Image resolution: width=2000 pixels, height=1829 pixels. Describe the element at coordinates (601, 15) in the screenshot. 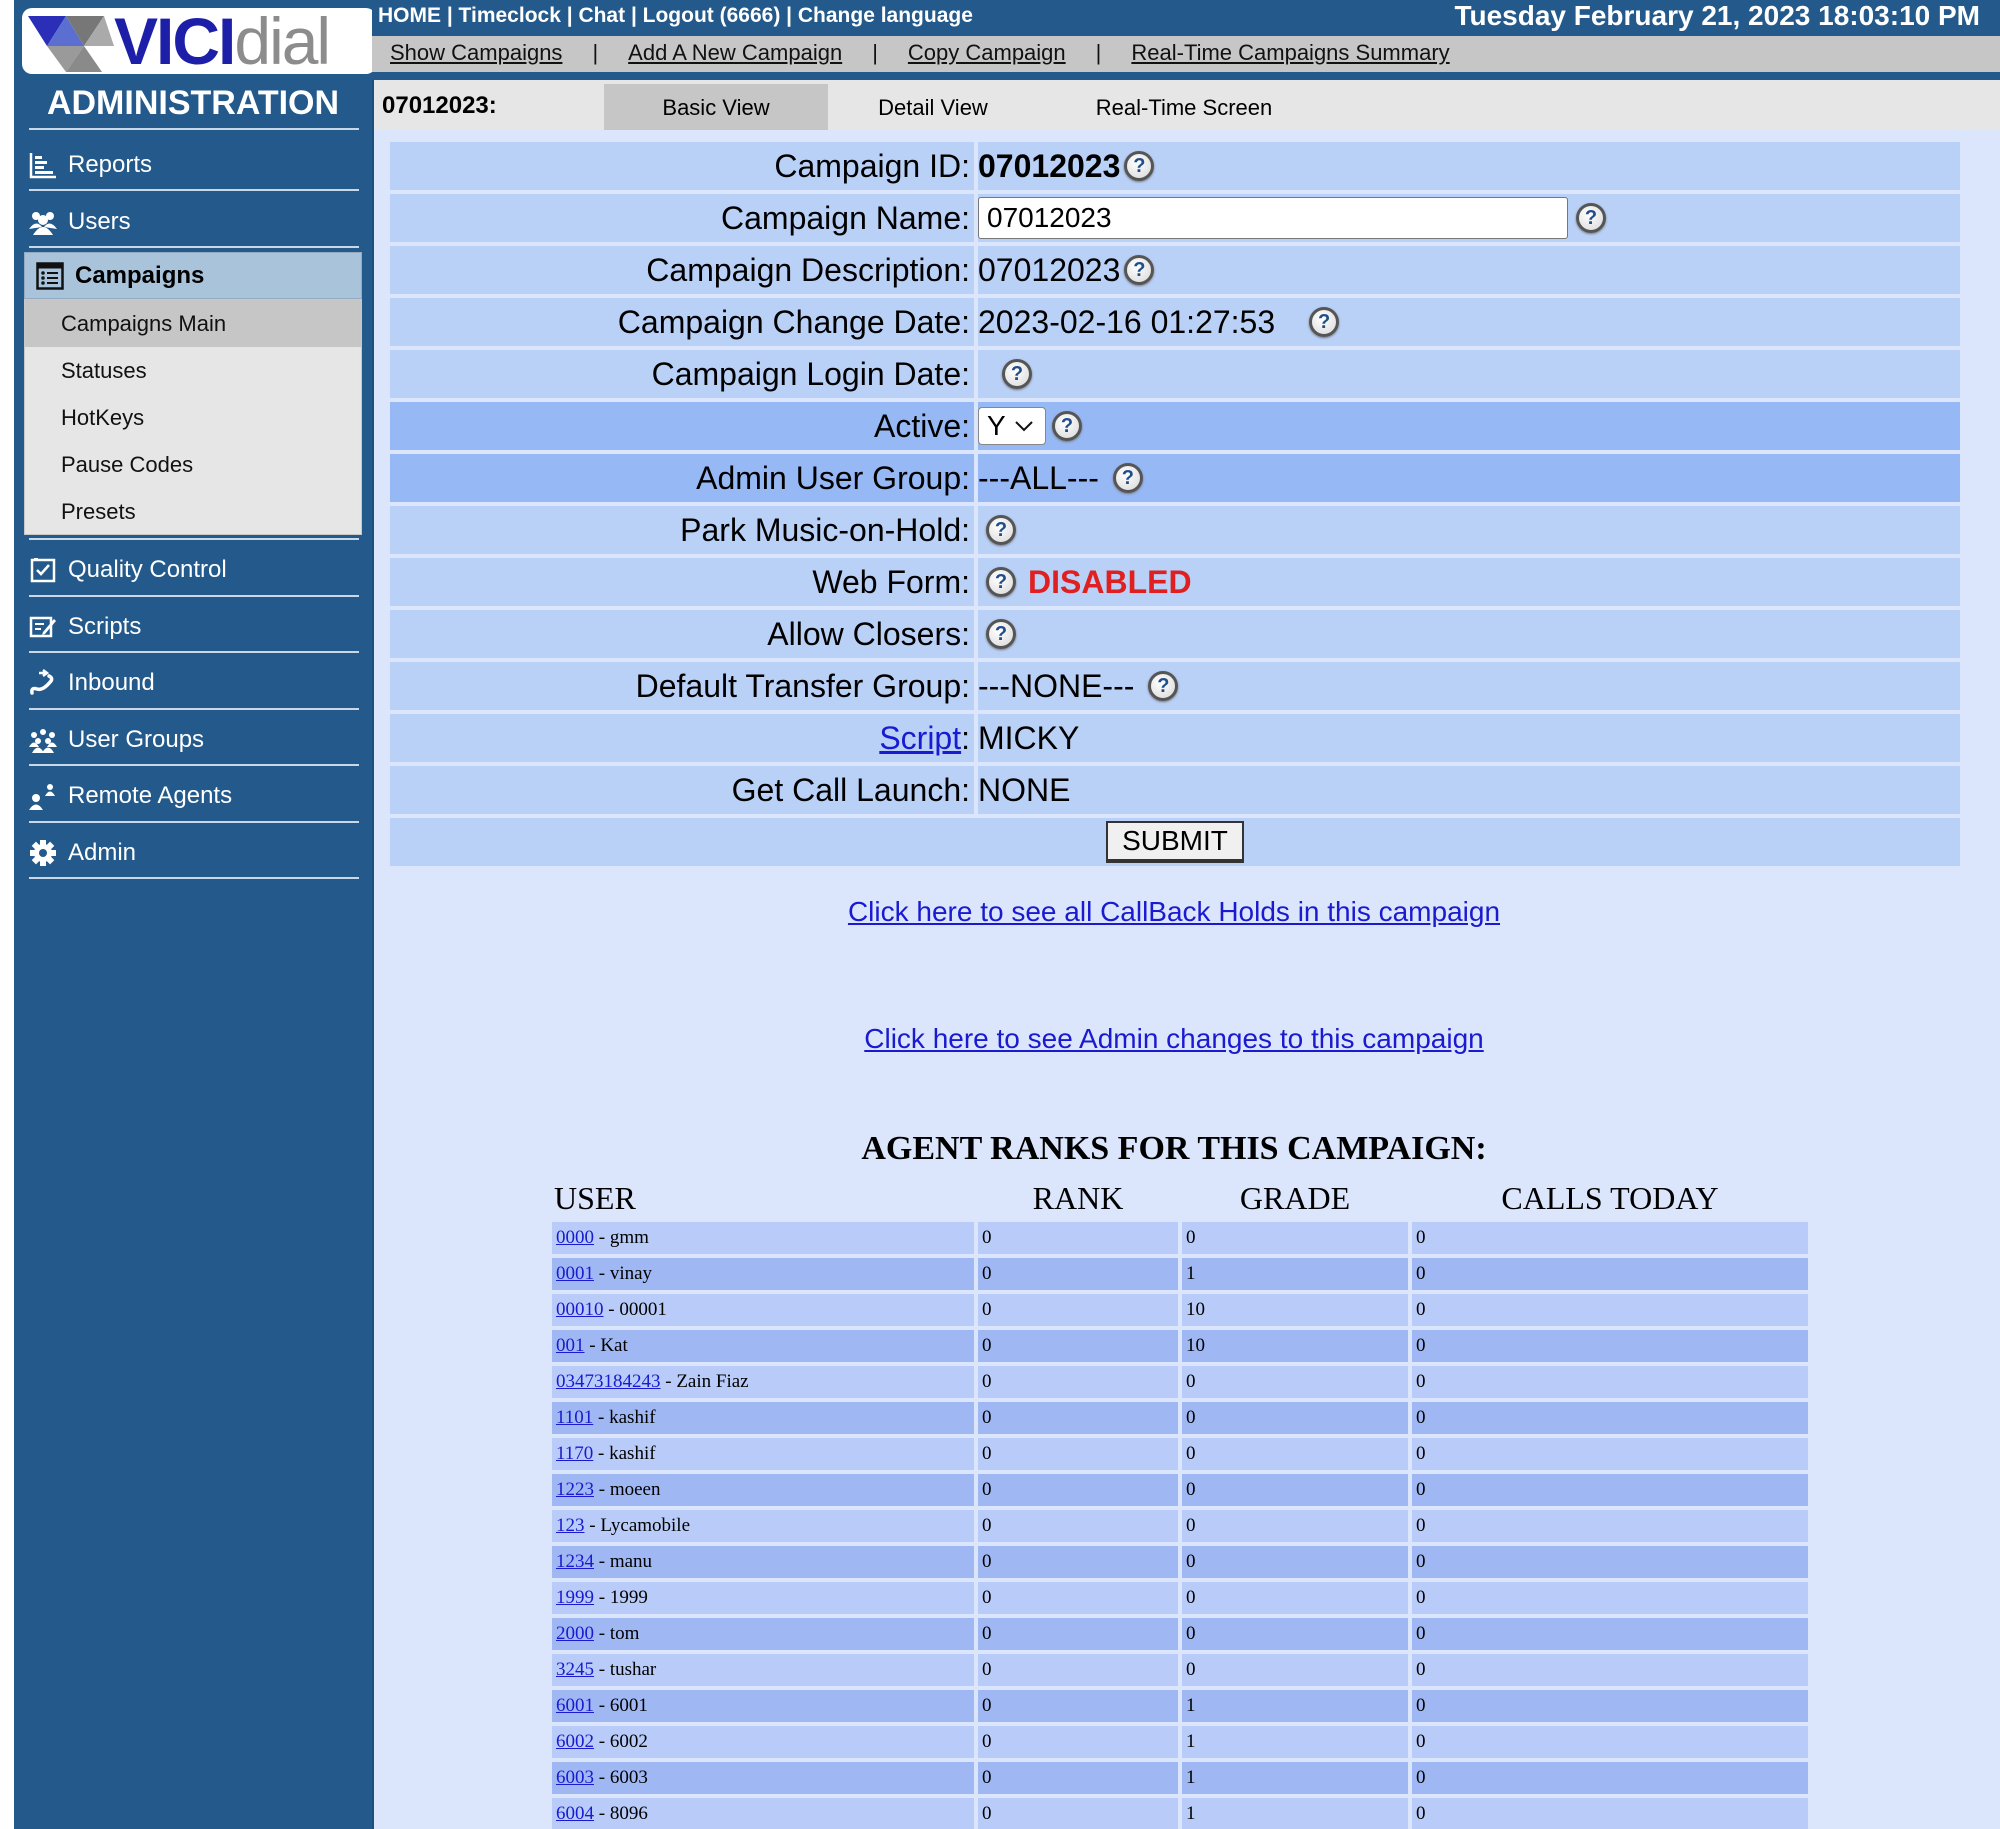

I see `chat-link: Chat` at that location.